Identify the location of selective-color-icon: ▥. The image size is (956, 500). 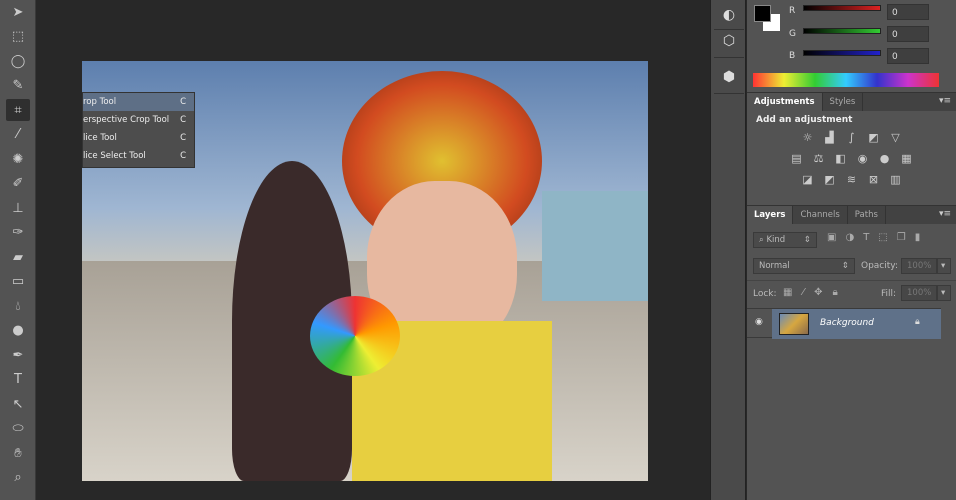
(896, 179).